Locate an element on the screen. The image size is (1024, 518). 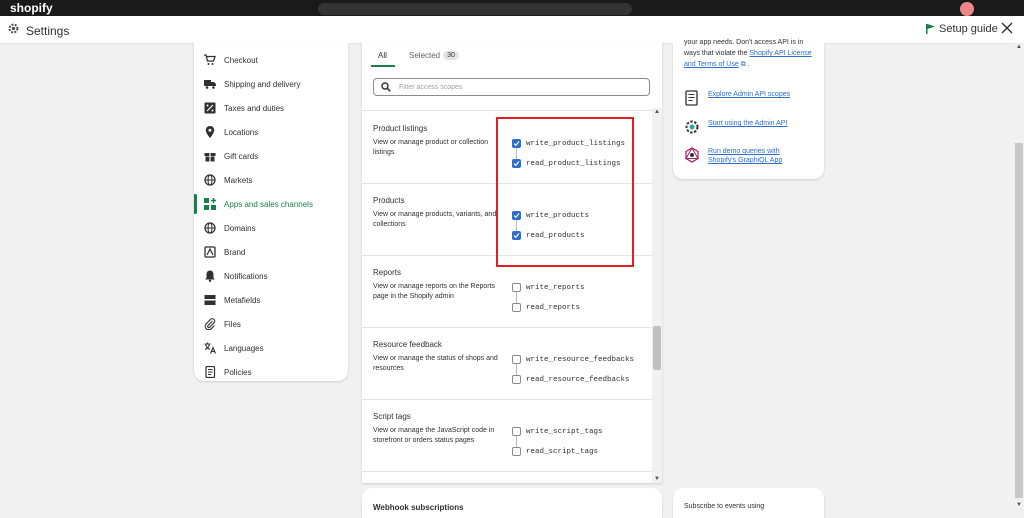
resource-link: Explore Admin API scopes is located at coordinates (749, 94).